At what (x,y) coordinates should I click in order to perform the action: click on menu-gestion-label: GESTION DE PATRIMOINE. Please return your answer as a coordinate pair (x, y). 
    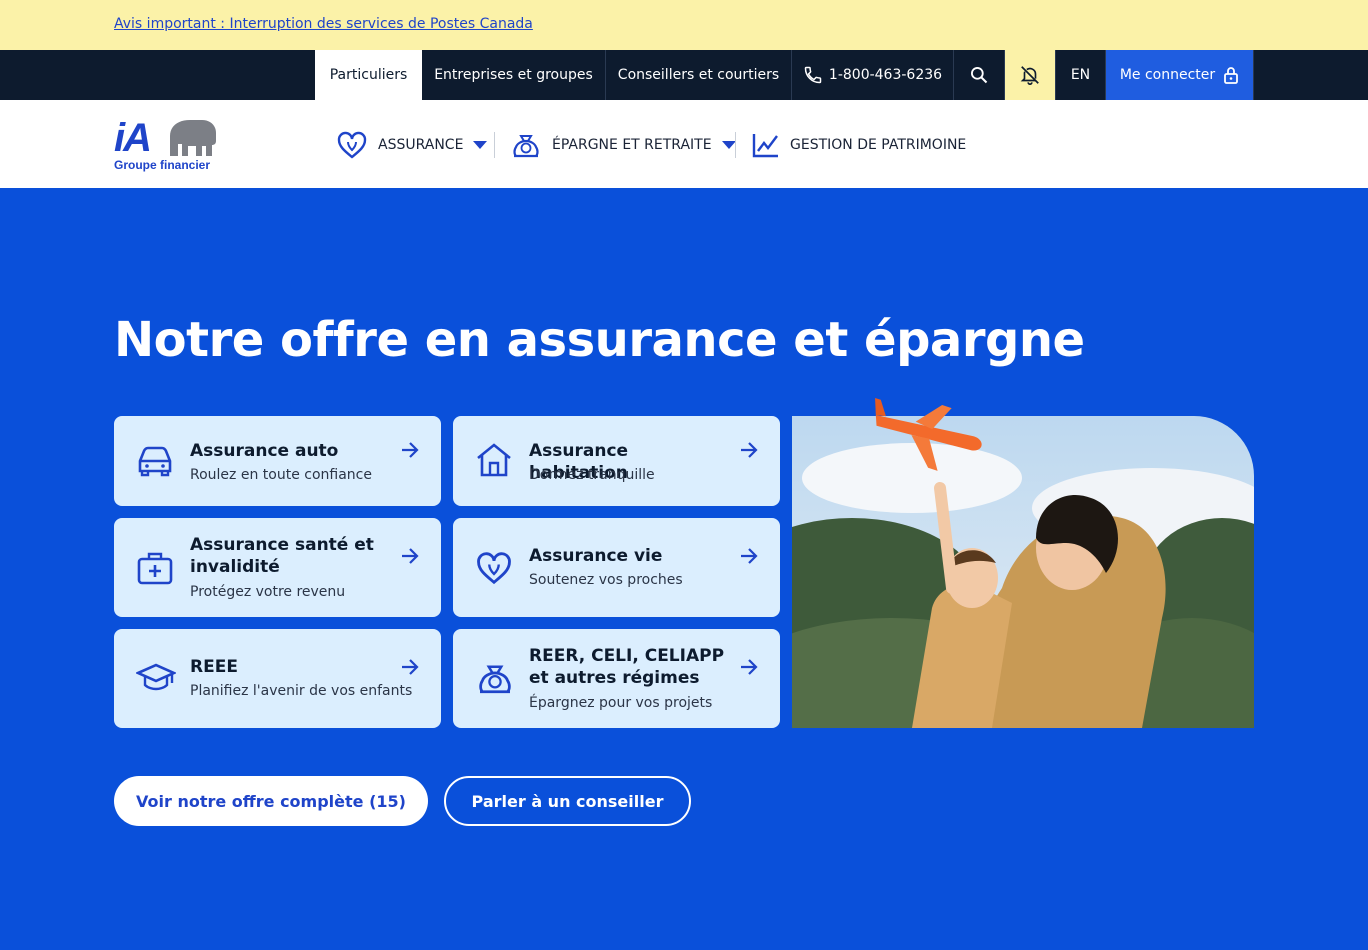
    Looking at the image, I should click on (878, 145).